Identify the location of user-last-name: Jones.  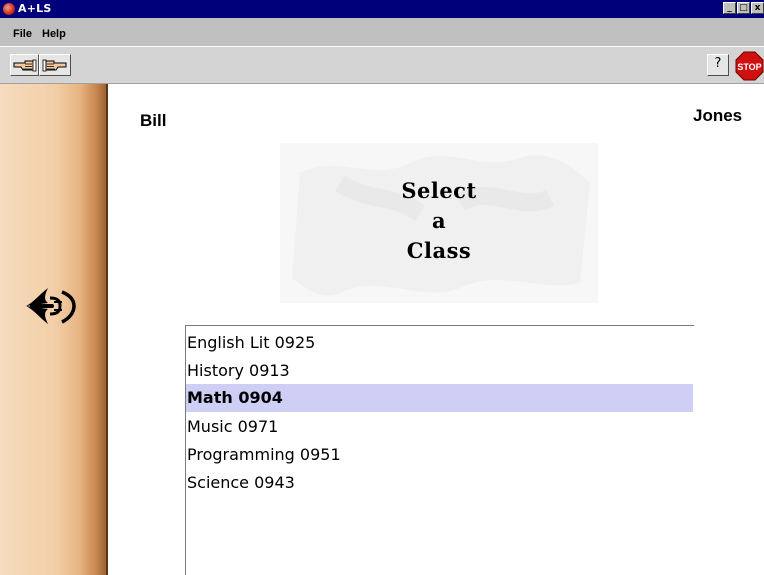
(718, 115).